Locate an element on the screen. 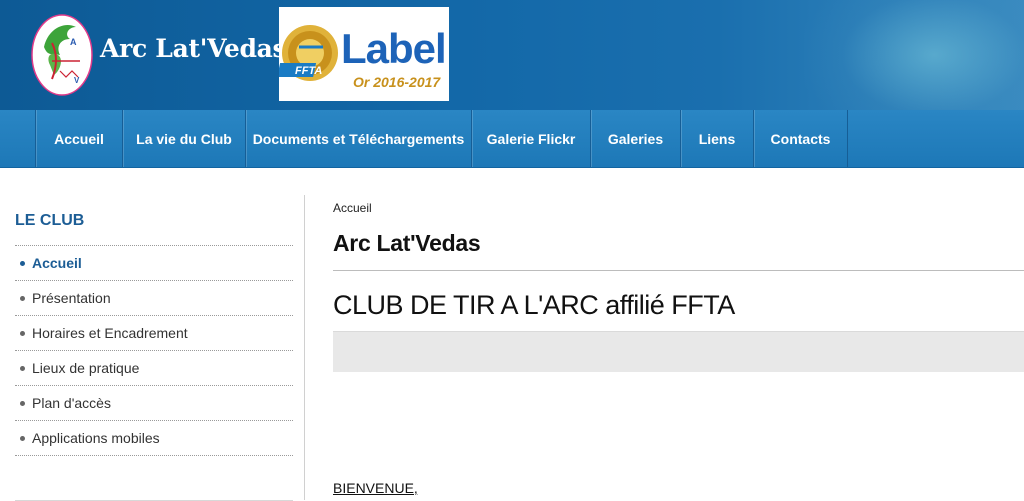 This screenshot has height=501, width=1024. sidebar-title: LE CLUB is located at coordinates (154, 220).